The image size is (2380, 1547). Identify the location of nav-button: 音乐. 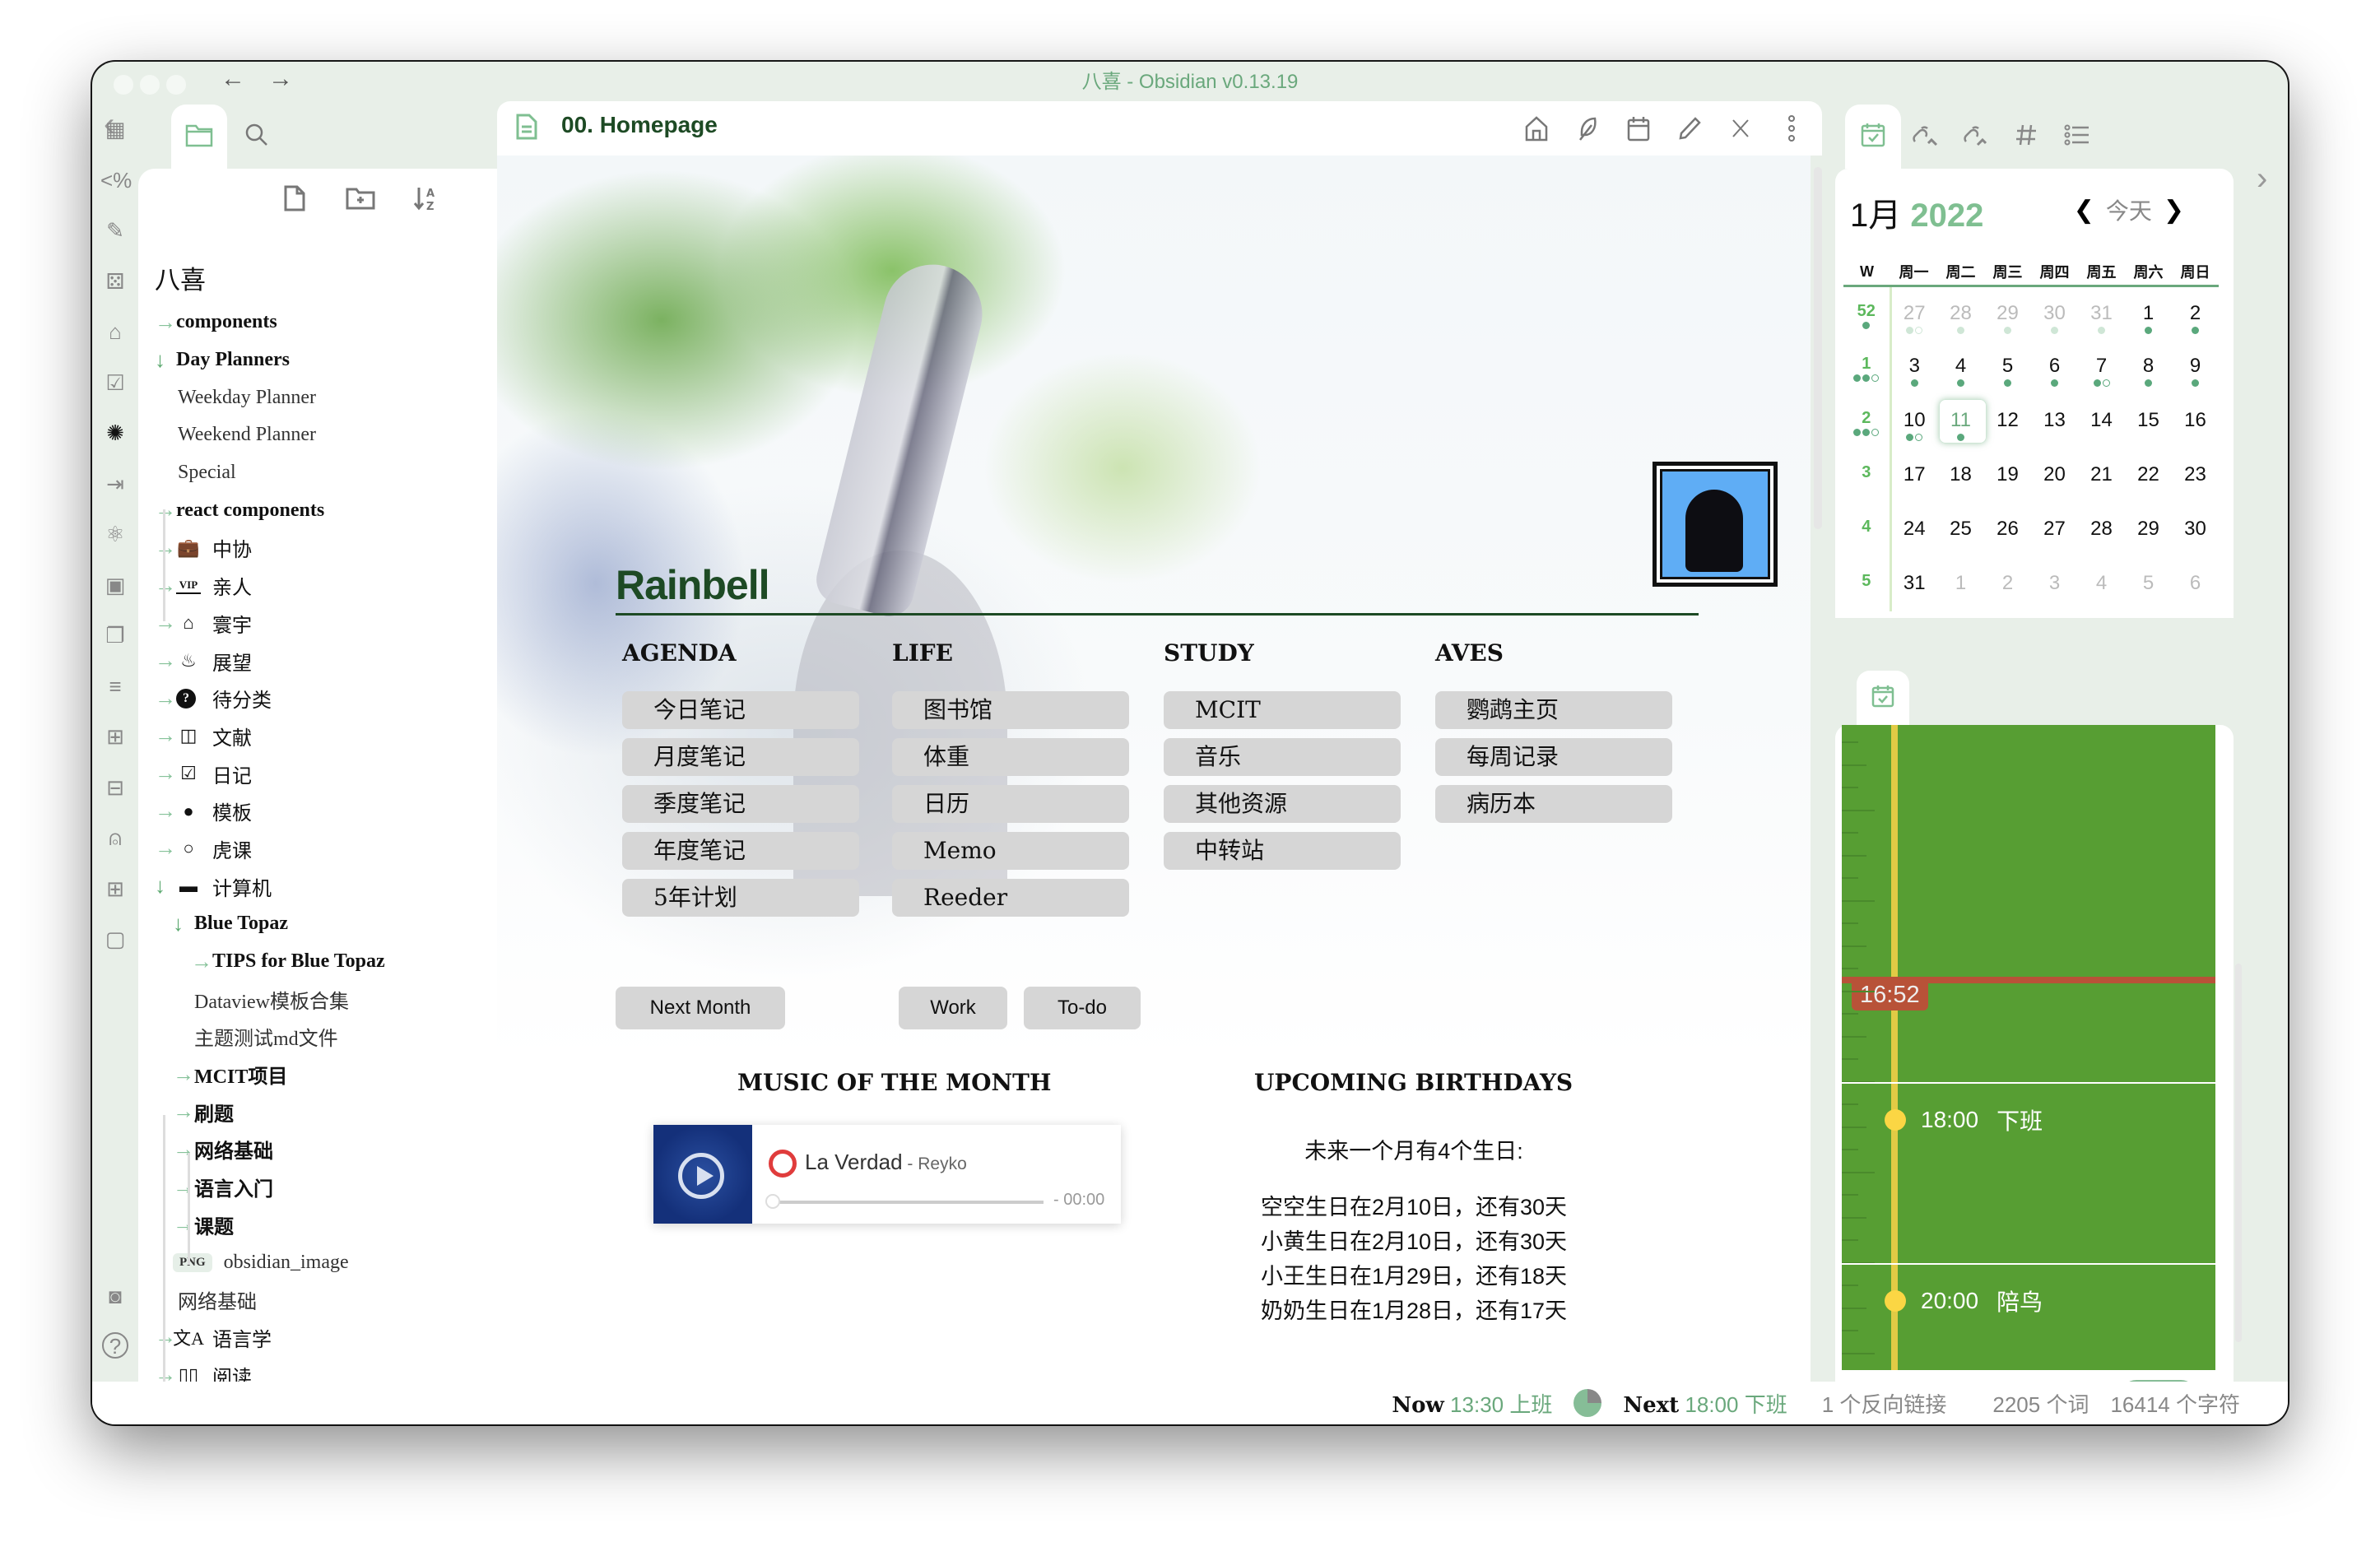
(1282, 757).